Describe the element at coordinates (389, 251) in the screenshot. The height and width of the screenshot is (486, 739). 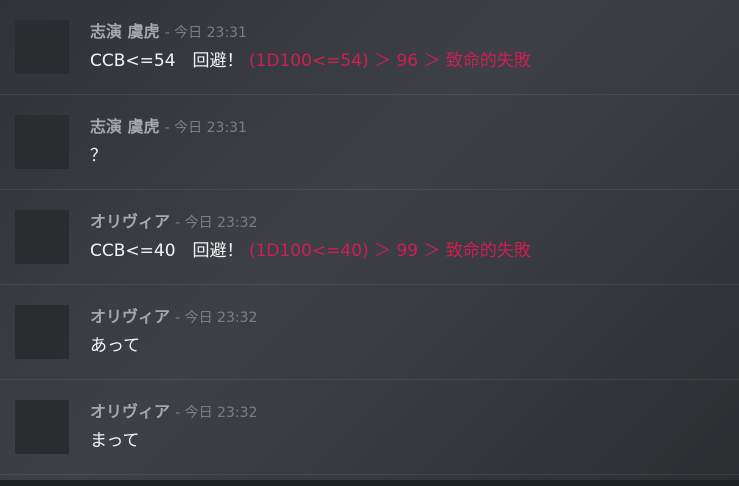
I see `dice-result: (1D100<=40) ＞ 99 ＞ 致命的失敗` at that location.